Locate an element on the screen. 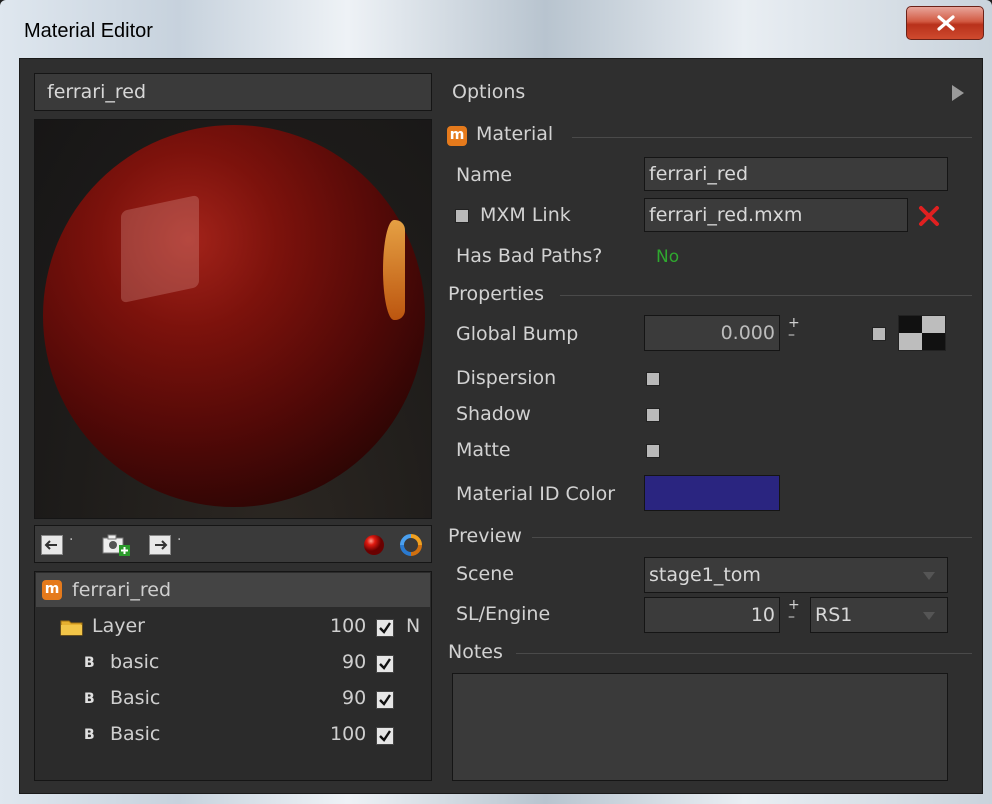  render-button is located at coordinates (374, 547).